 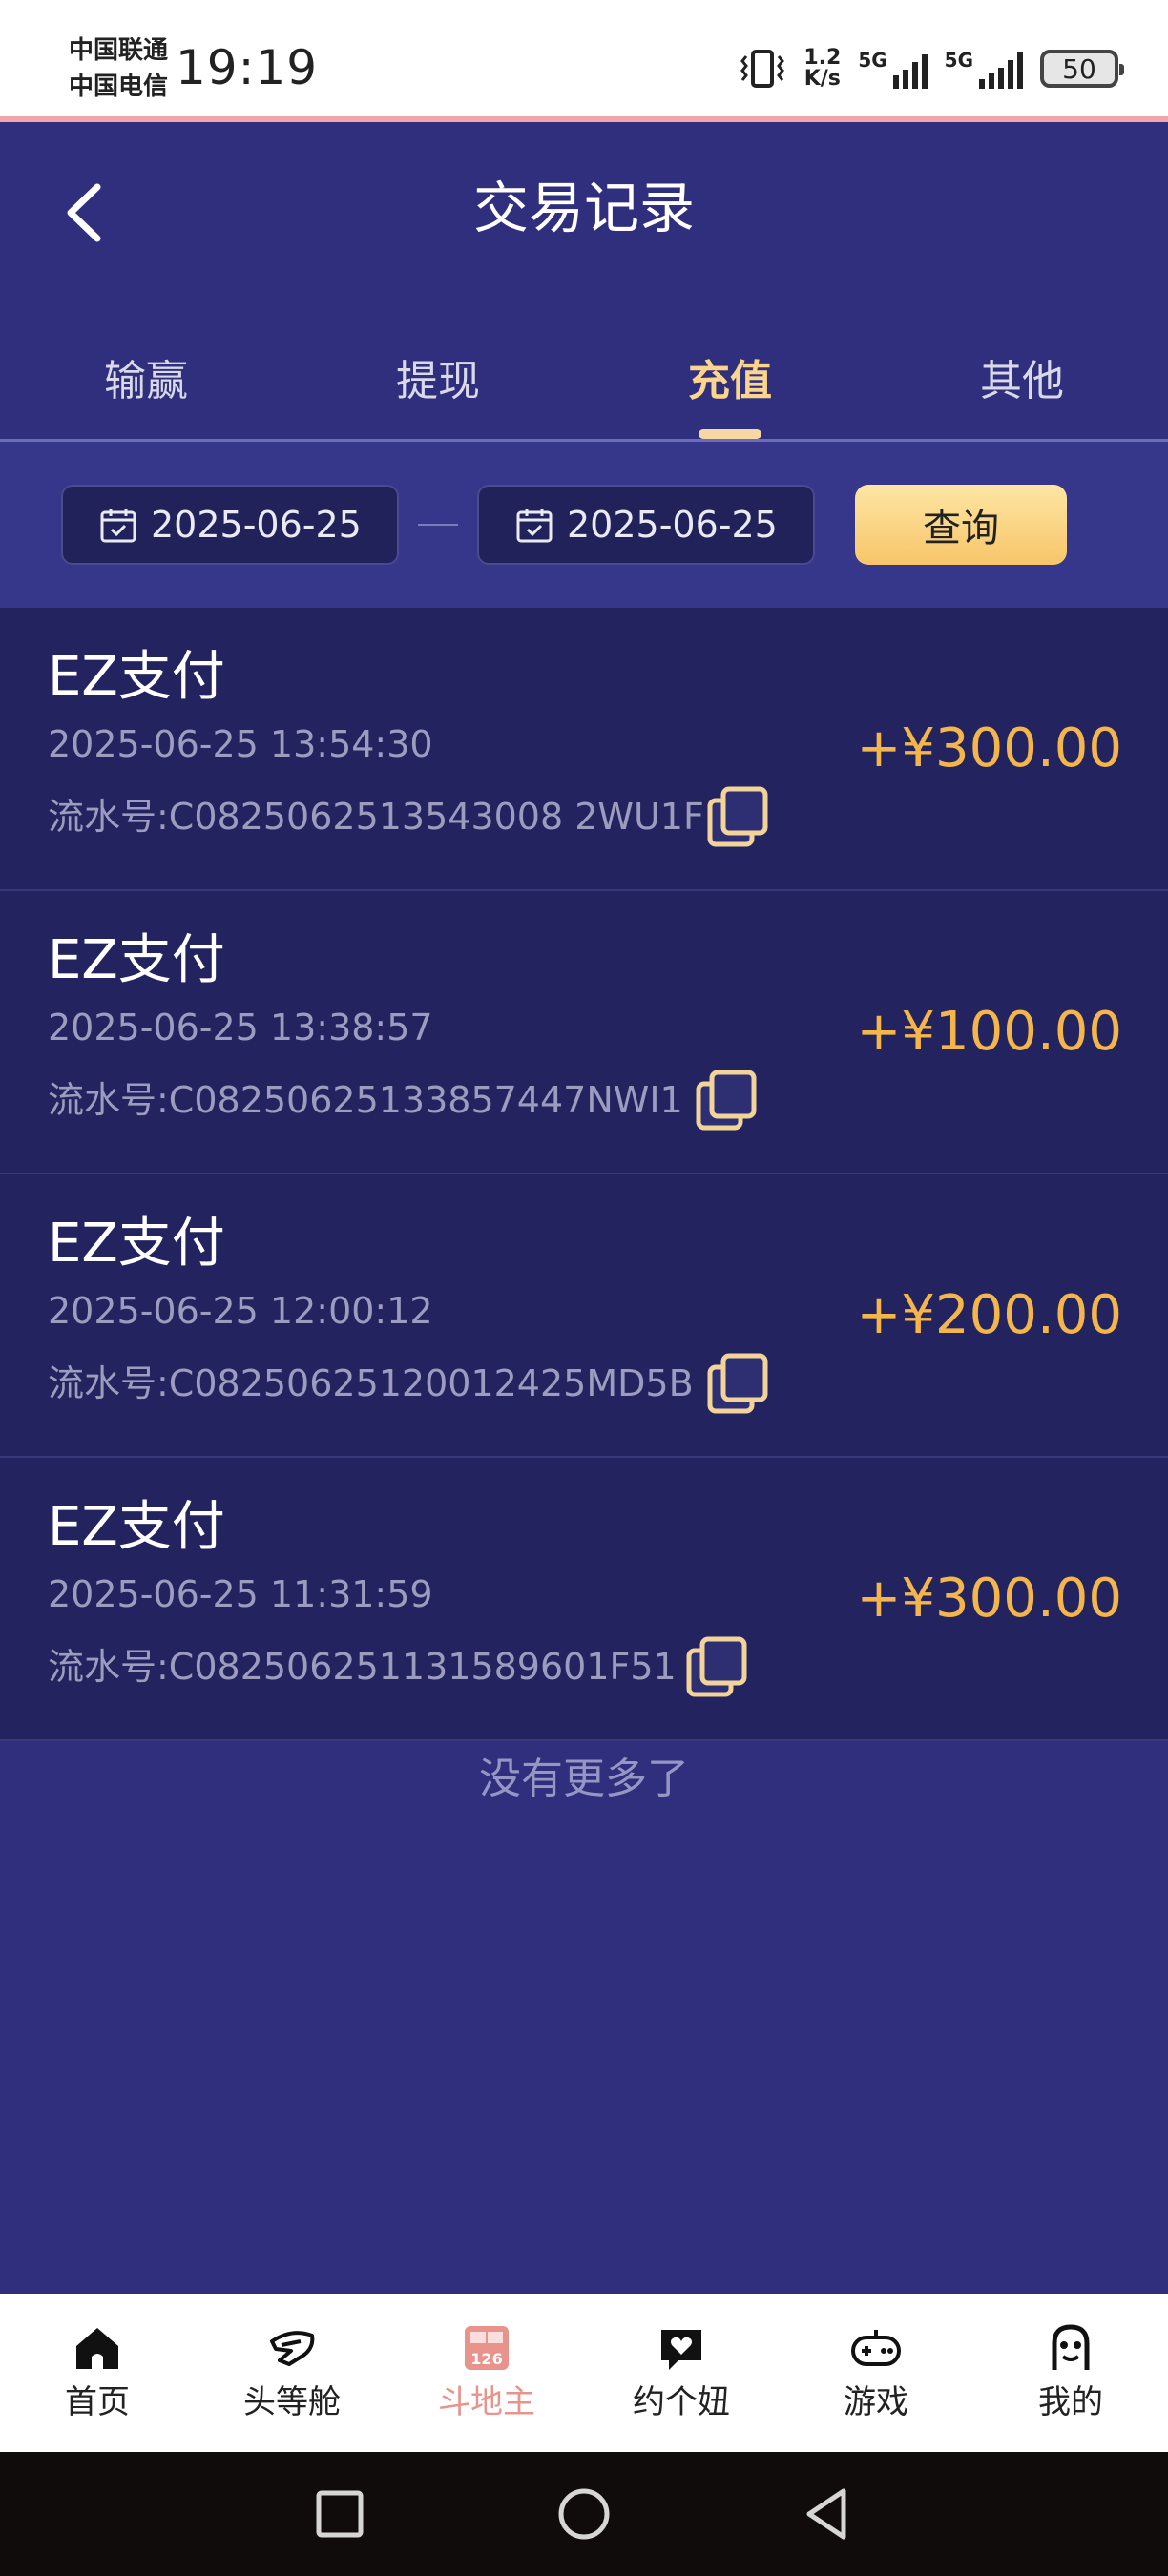 What do you see at coordinates (97, 2348) in the screenshot?
I see `home-icon` at bounding box center [97, 2348].